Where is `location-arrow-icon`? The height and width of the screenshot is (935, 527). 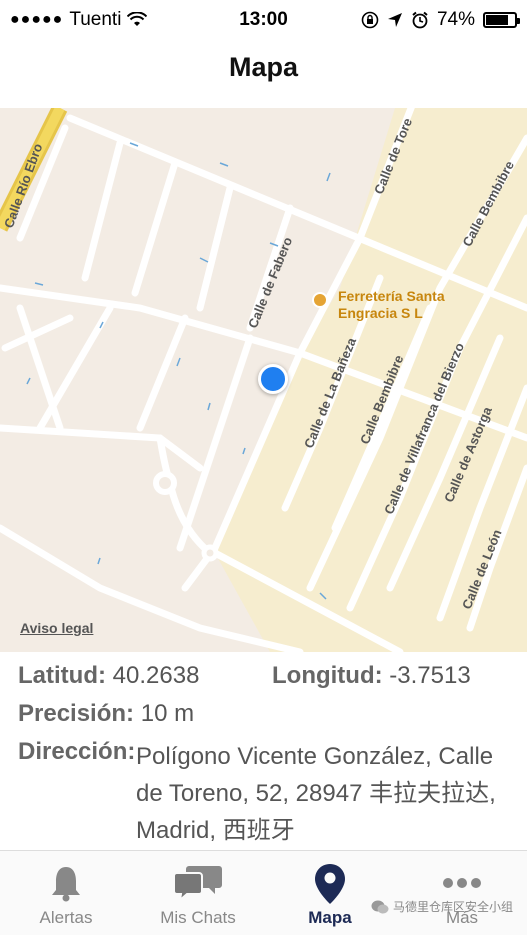 location-arrow-icon is located at coordinates (394, 20).